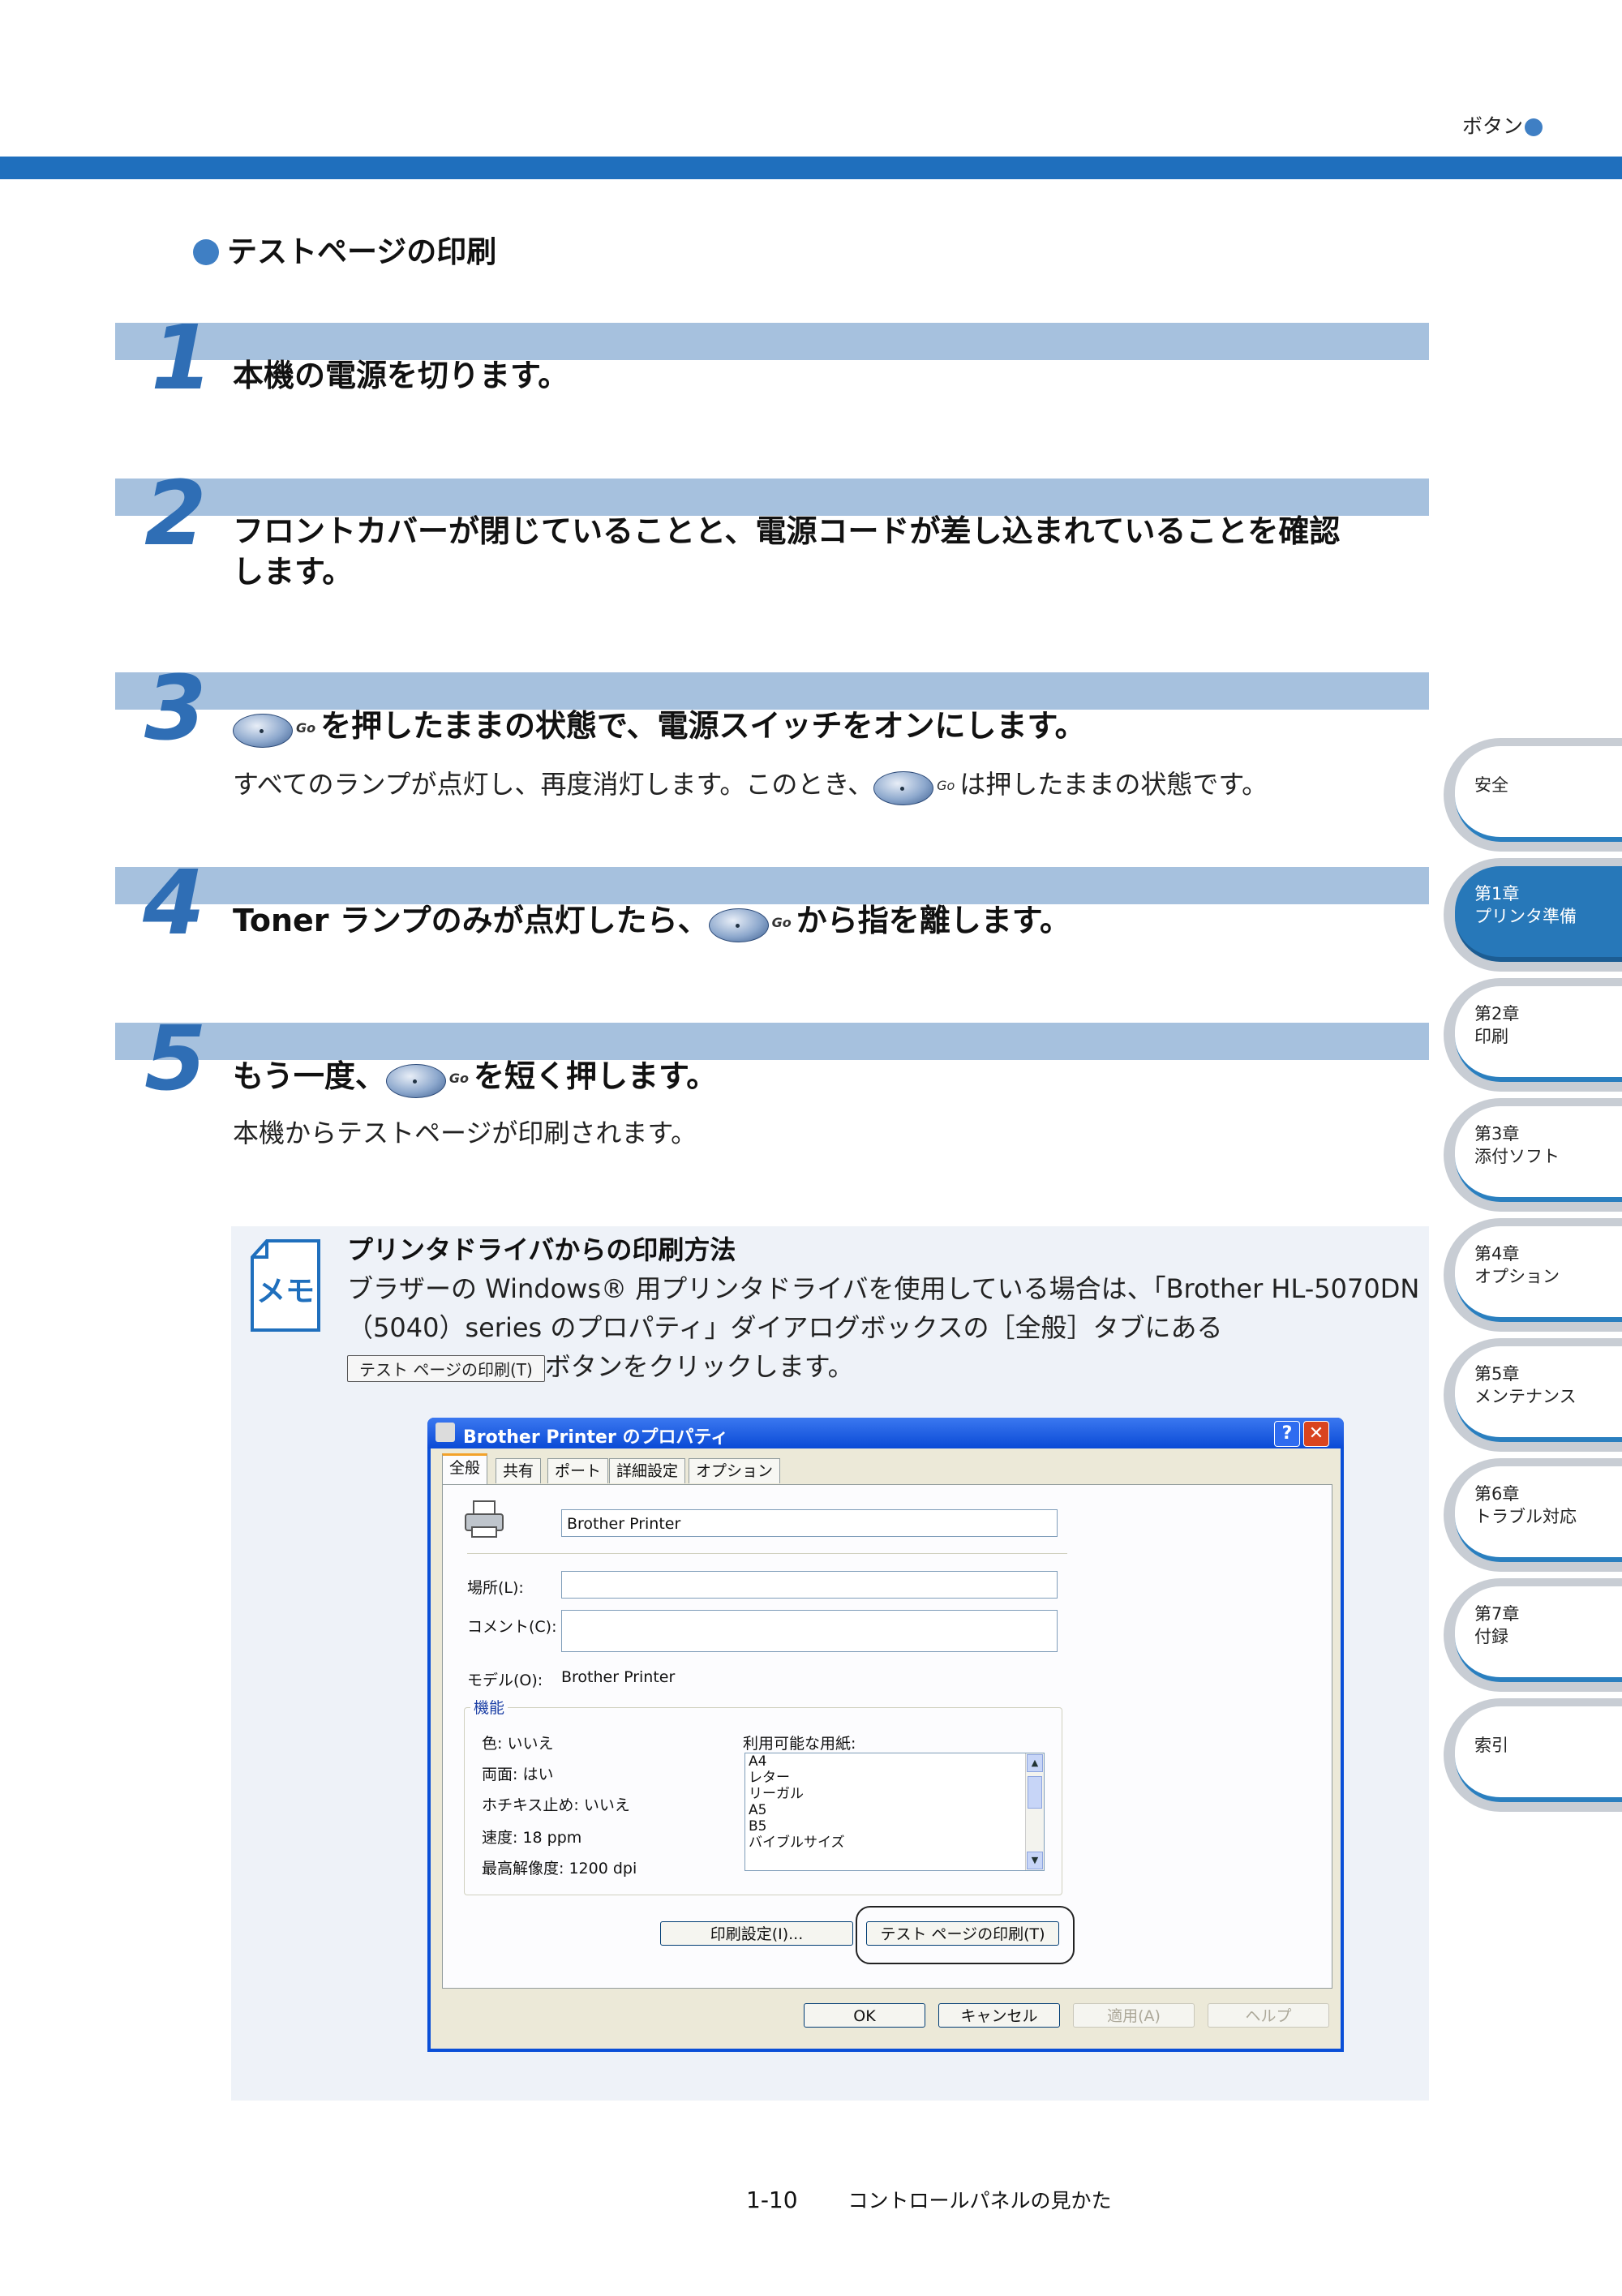 This screenshot has height=2296, width=1622. I want to click on side-tab-chapter-6: 第6章 トラブル対応, so click(1533, 1515).